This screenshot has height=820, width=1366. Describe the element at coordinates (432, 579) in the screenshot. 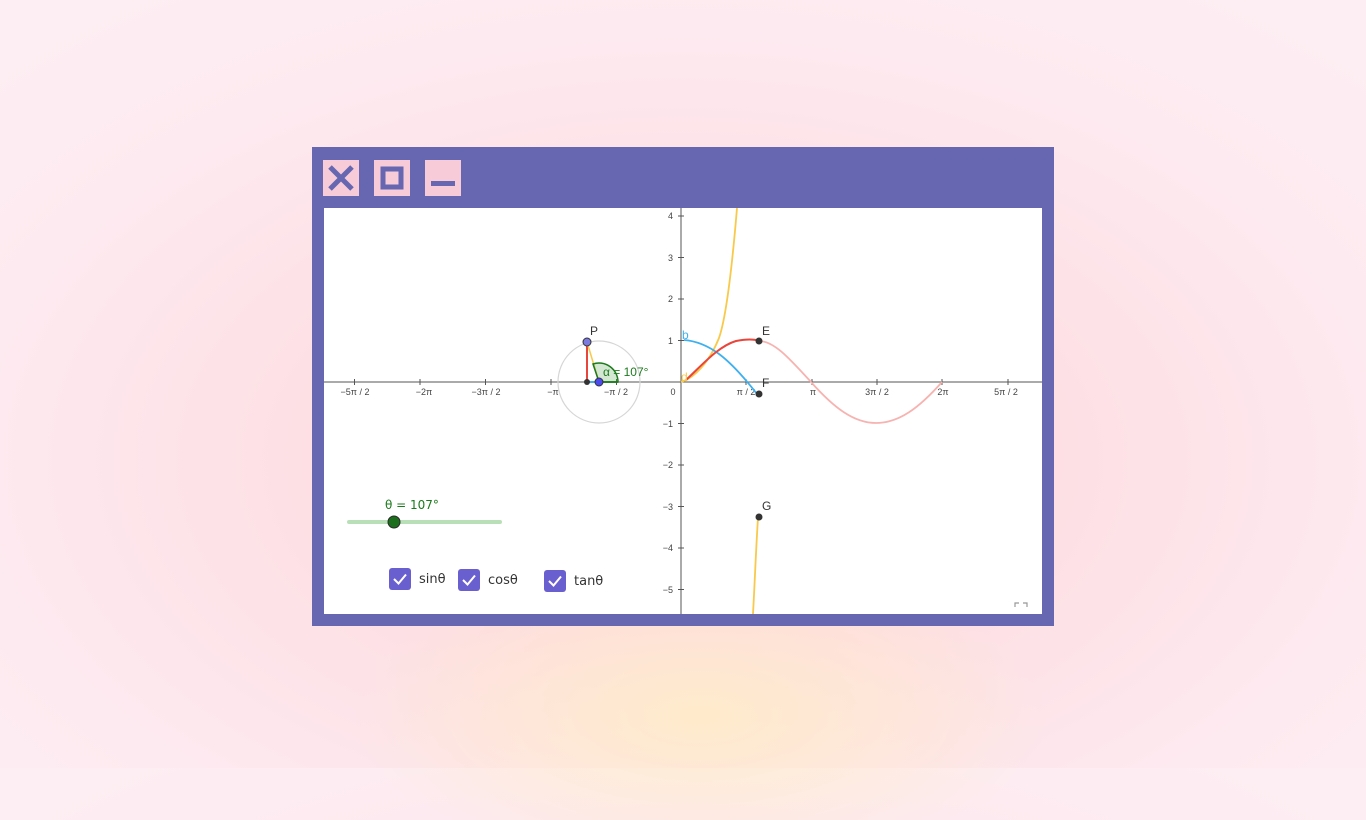

I see `checkbox-sin-label: sinθ` at that location.